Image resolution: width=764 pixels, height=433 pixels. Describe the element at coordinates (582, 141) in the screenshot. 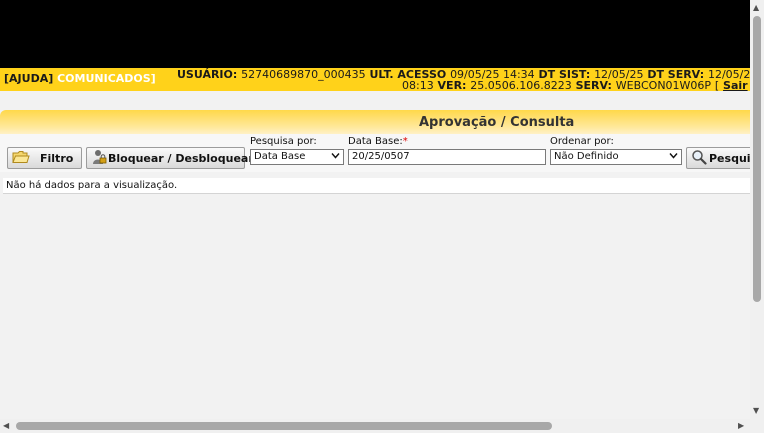

I see `ordenar-por-label: Ordenar por:` at that location.